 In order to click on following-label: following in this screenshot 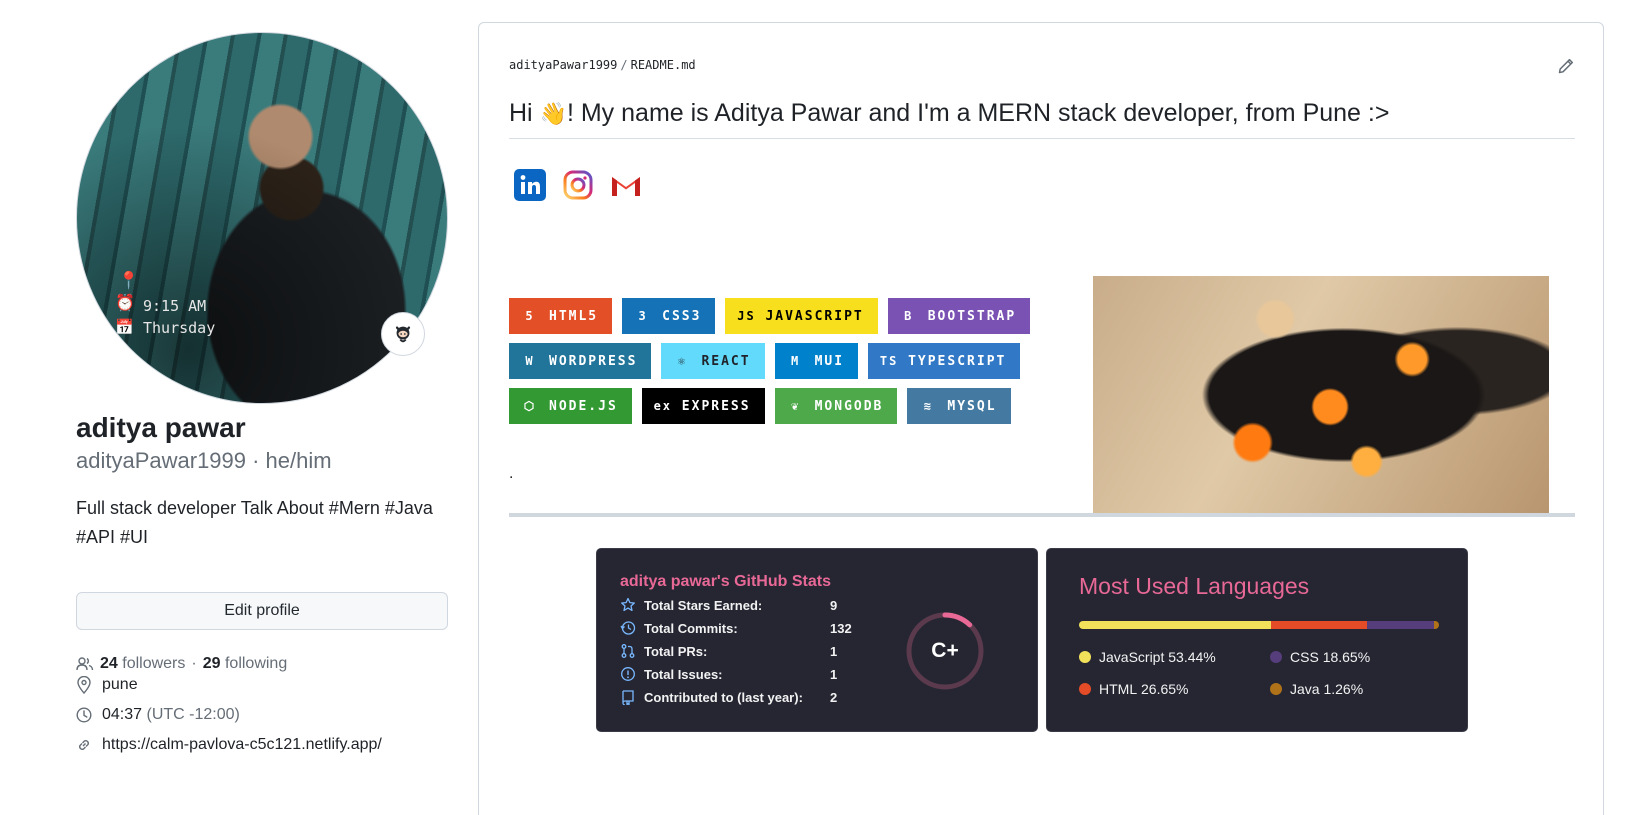, I will do `click(256, 663)`.